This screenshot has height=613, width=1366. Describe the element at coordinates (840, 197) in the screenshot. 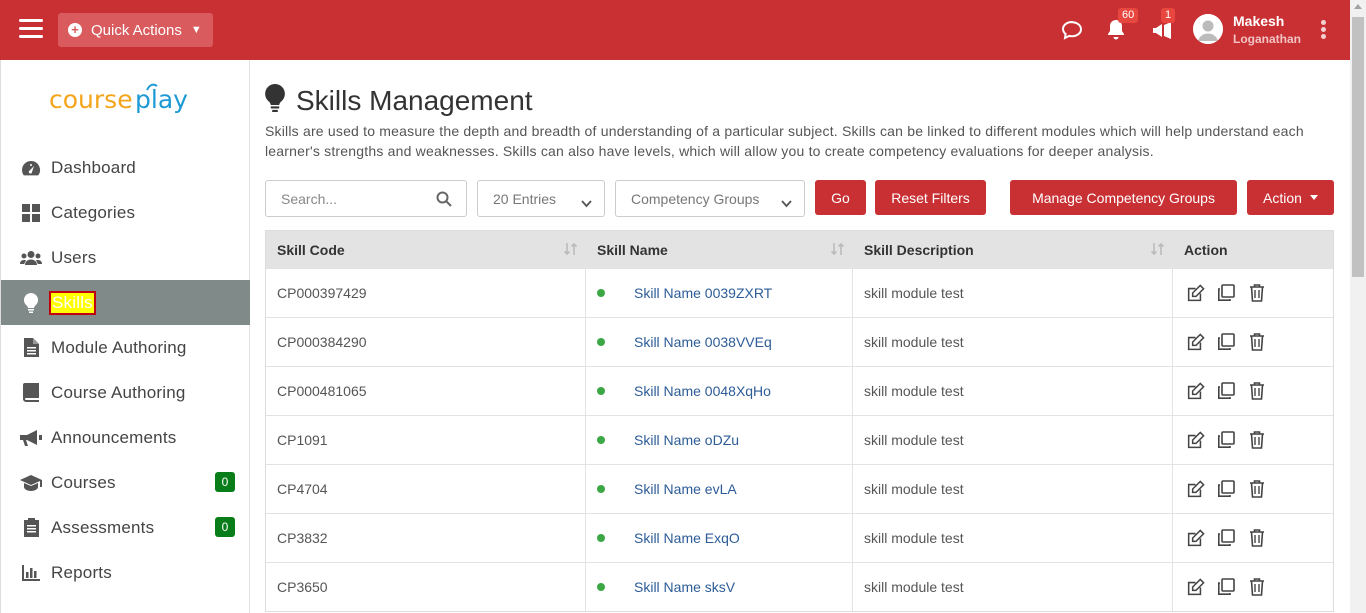

I see `go-button: Go` at that location.